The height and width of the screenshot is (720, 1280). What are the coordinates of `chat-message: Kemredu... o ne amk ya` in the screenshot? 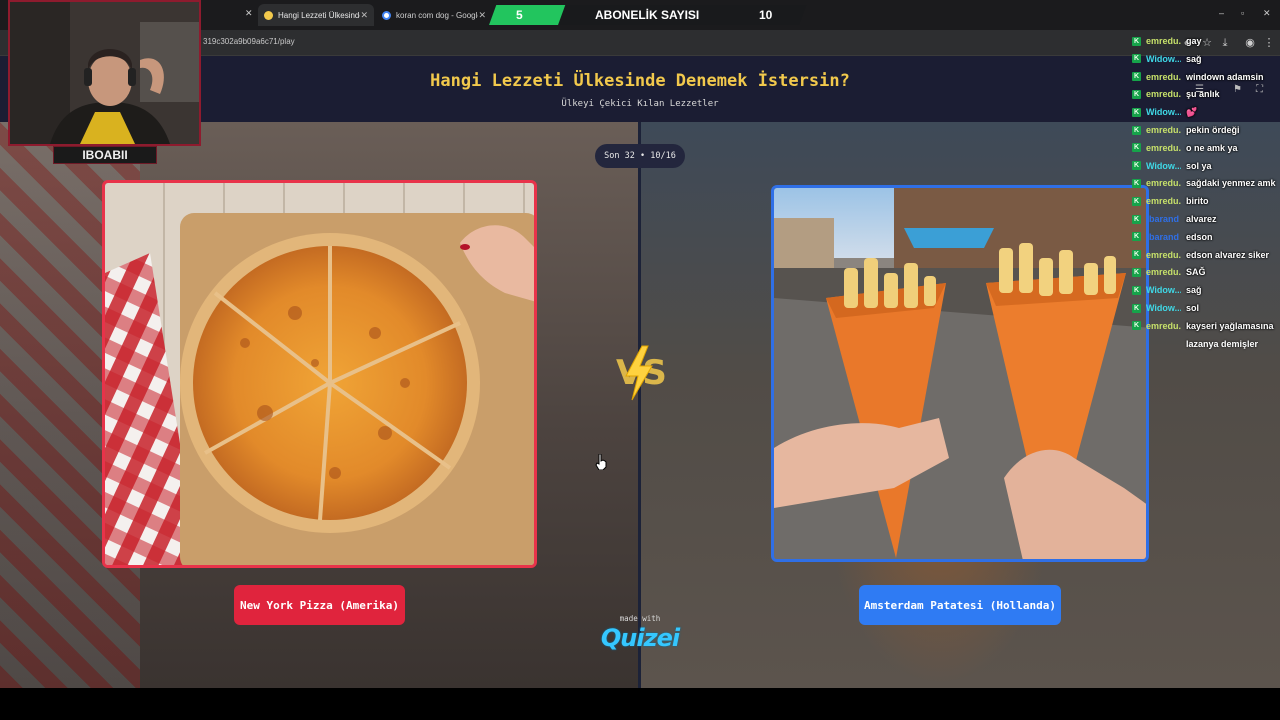 It's located at (1183, 148).